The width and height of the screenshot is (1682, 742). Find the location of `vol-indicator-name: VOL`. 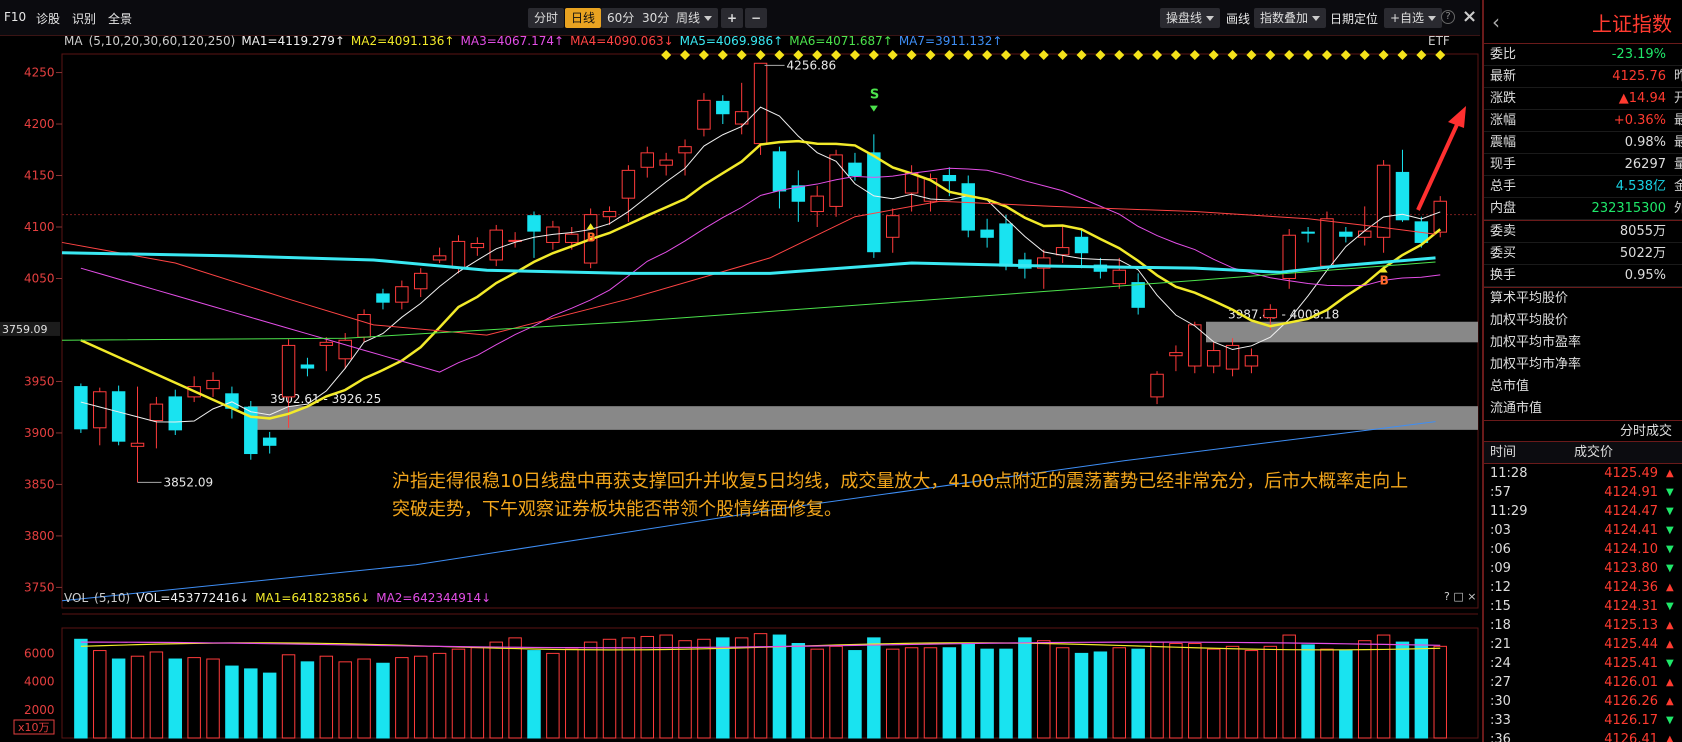

vol-indicator-name: VOL is located at coordinates (76, 598).